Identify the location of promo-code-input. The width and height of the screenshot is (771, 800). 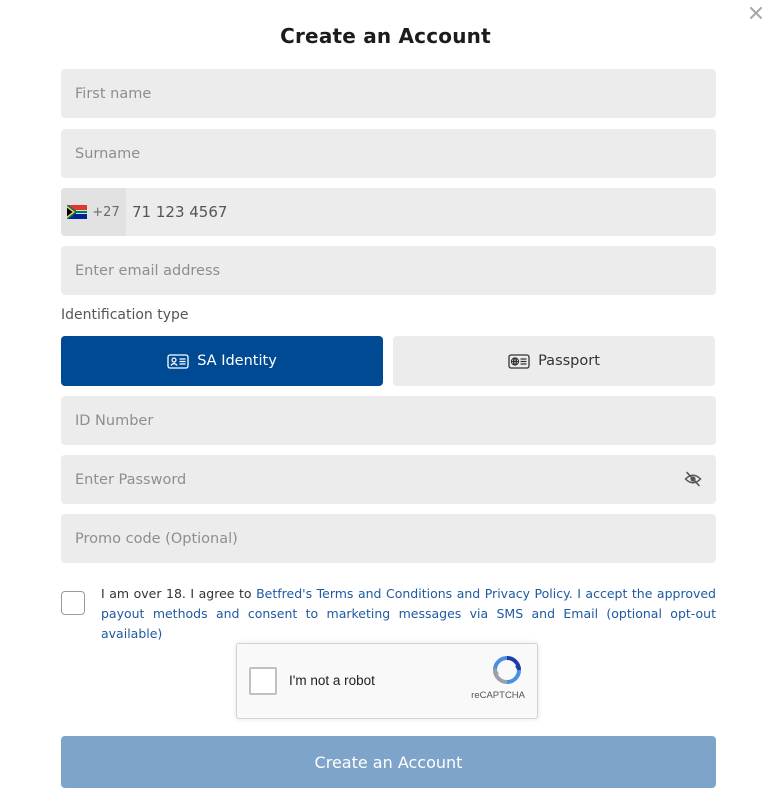
(388, 538).